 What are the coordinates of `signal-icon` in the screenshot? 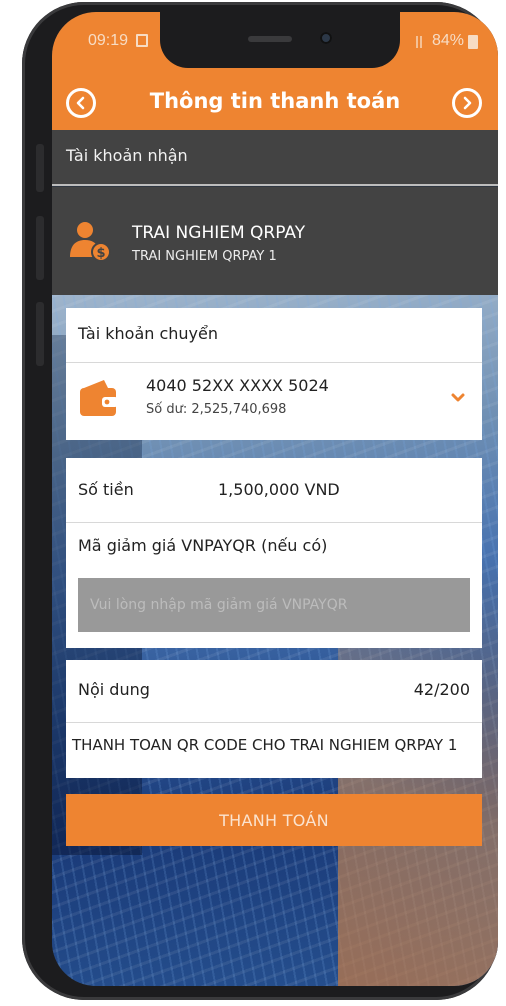 It's located at (419, 42).